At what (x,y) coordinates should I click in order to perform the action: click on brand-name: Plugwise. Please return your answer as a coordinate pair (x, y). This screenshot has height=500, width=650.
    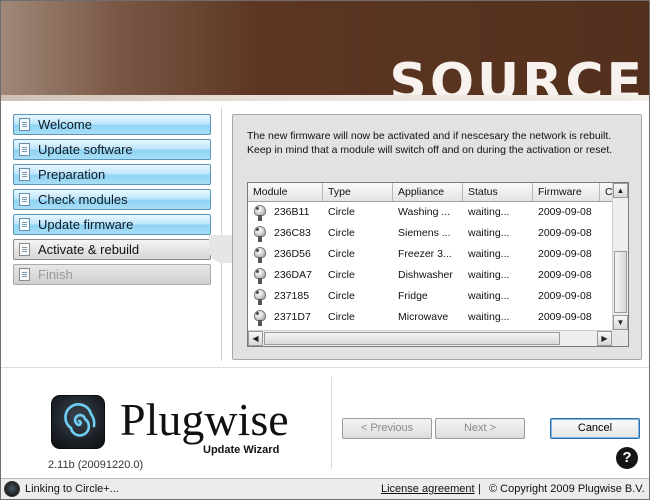
    Looking at the image, I should click on (204, 419).